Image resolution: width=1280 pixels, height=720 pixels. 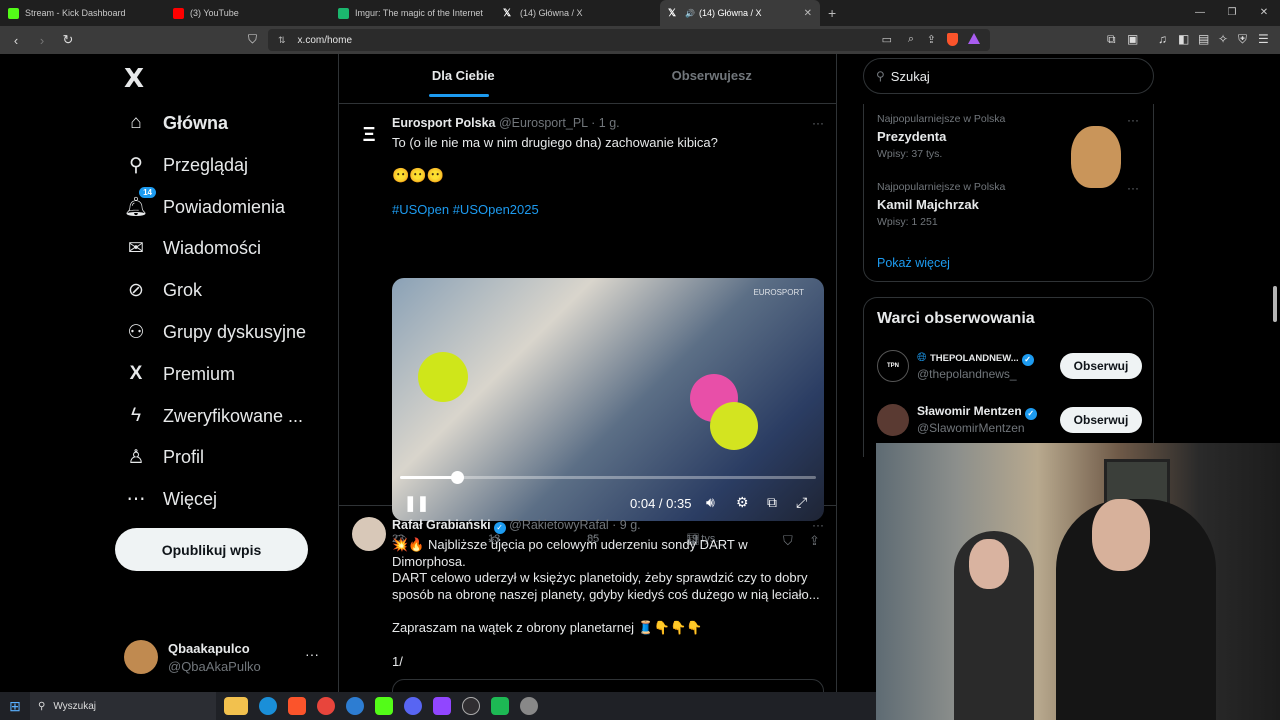 I want to click on brave-shield-icon, so click(x=952, y=39).